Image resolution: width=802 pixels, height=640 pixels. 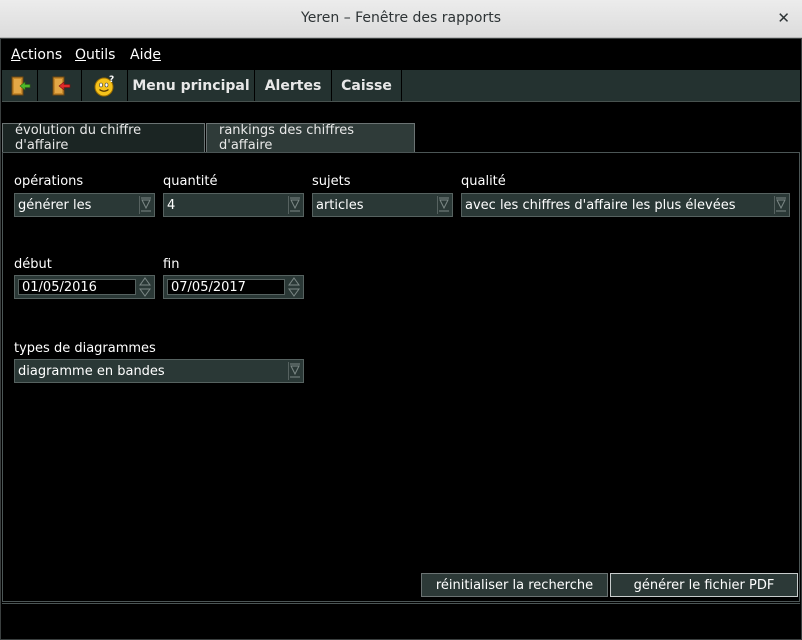 I want to click on sujets-value: articles, so click(x=340, y=205).